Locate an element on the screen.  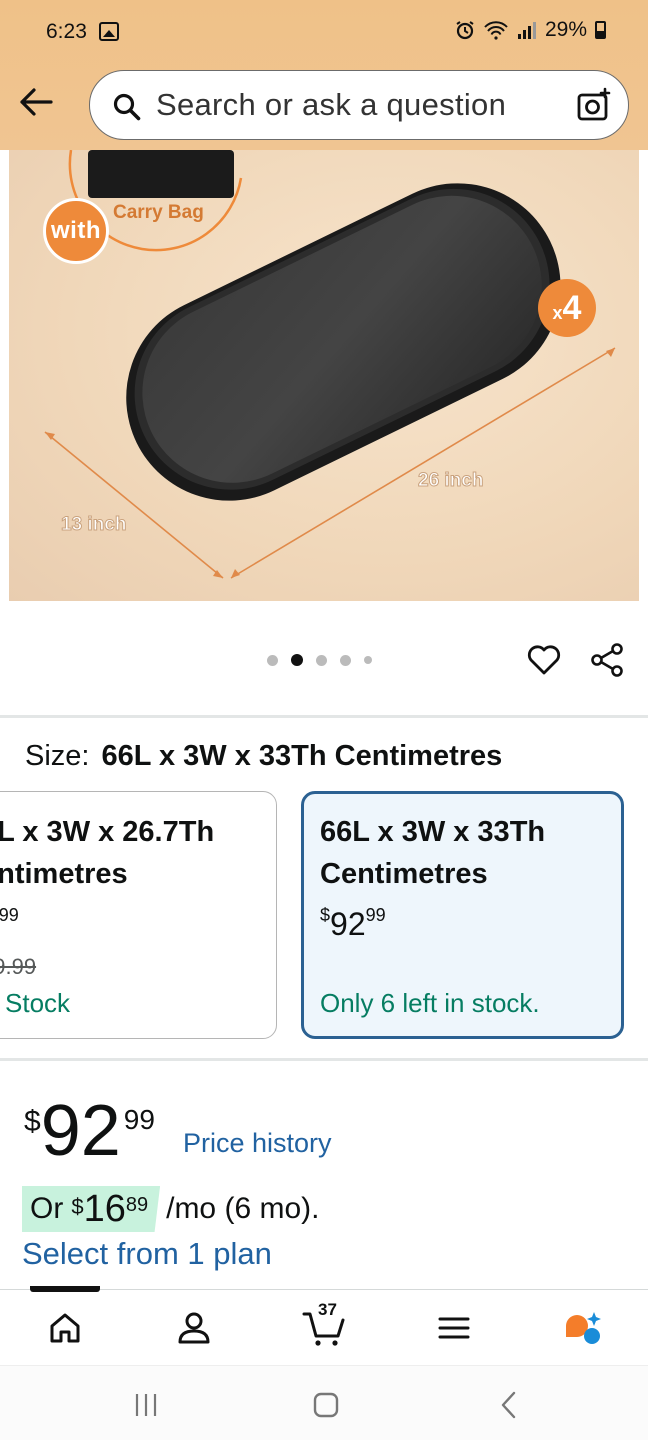
wishlist-heart-icon is located at coordinates (544, 660).